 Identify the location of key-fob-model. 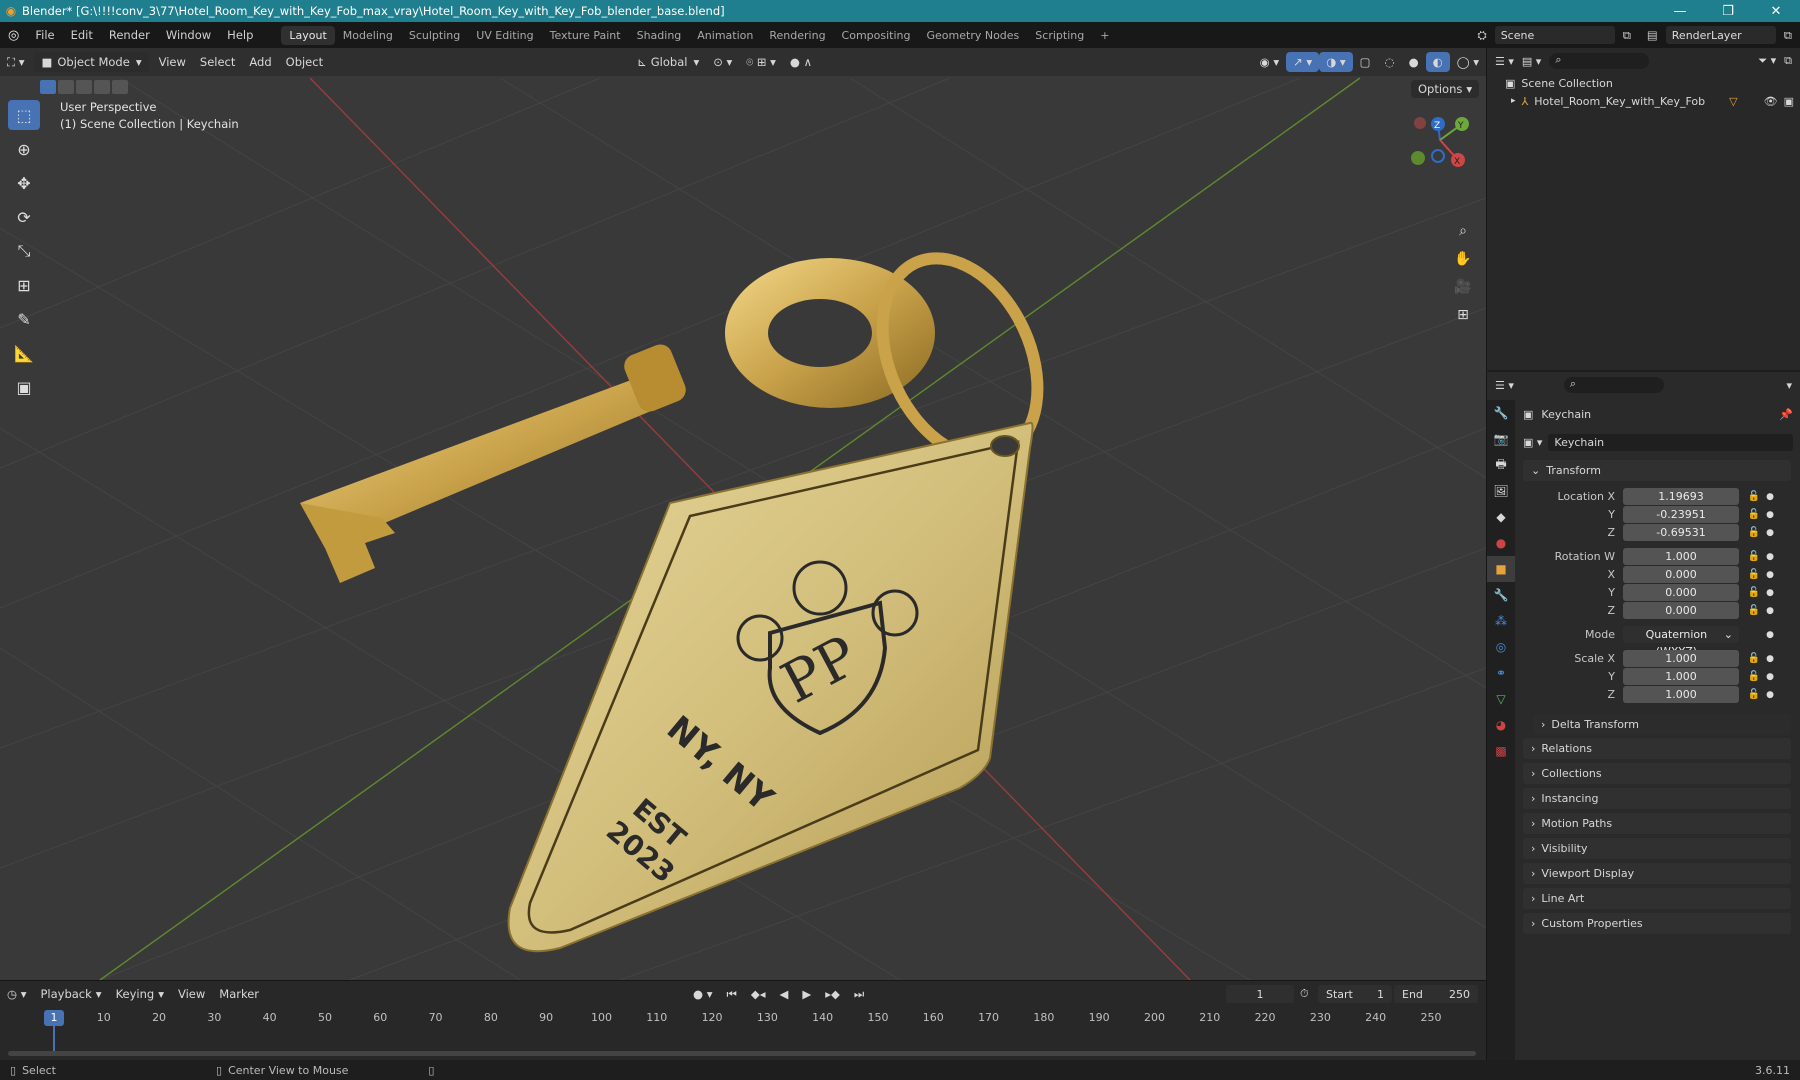
(770, 687).